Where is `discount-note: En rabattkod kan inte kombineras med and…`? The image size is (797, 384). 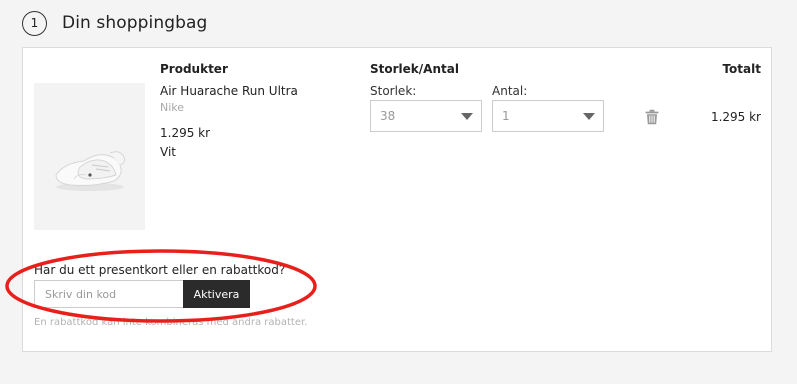 discount-note: En rabattkod kan inte kombineras med and… is located at coordinates (171, 322).